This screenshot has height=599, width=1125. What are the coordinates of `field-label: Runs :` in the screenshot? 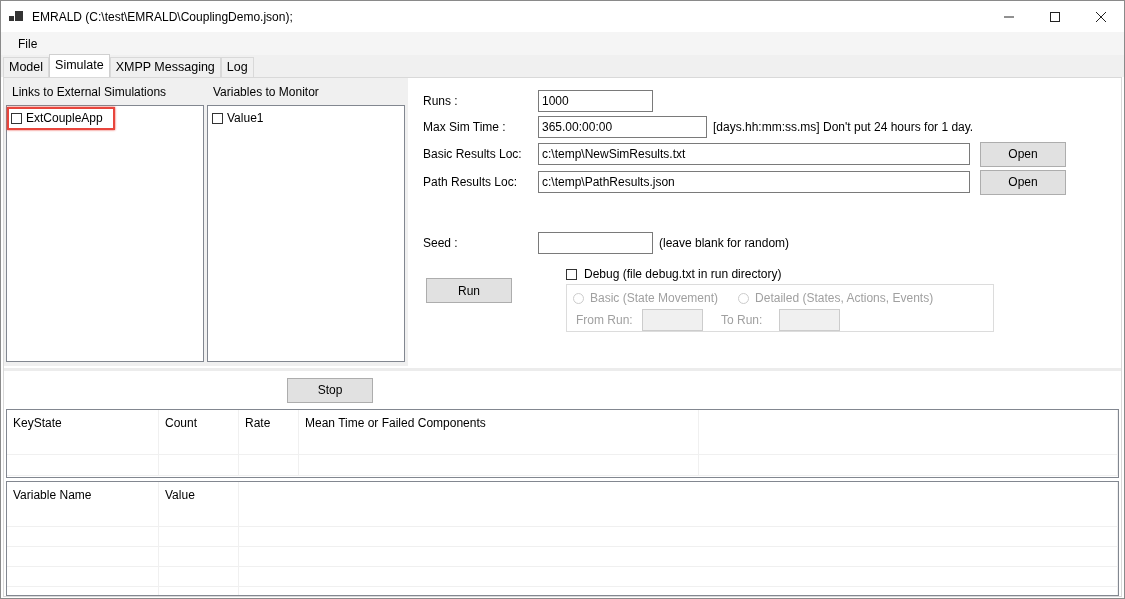 It's located at (441, 101).